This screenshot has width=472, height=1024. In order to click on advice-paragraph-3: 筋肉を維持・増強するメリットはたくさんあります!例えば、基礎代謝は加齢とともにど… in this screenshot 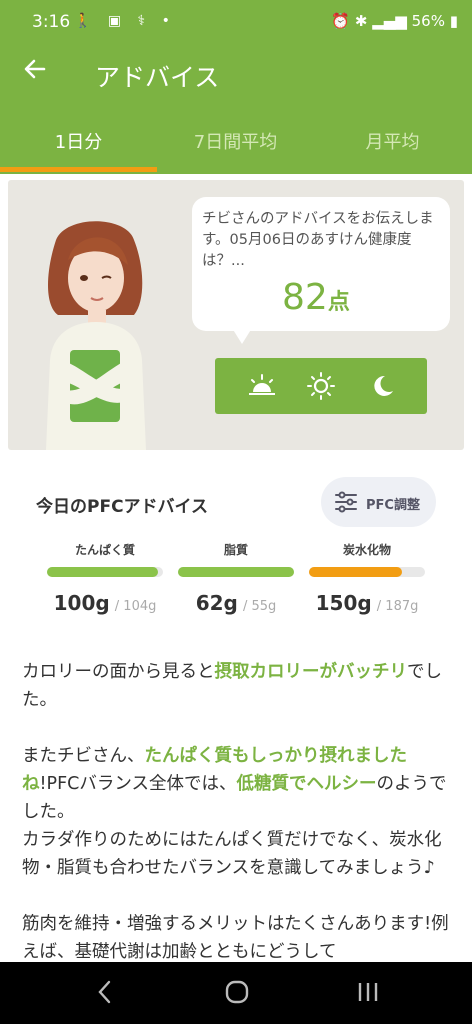, I will do `click(235, 938)`.